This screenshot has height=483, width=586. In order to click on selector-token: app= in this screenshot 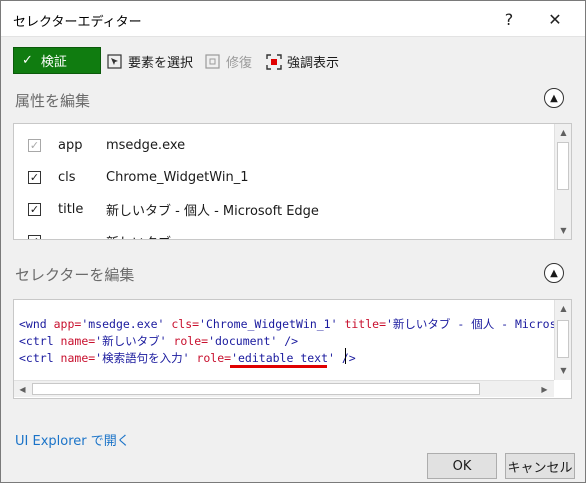, I will do `click(67, 324)`.